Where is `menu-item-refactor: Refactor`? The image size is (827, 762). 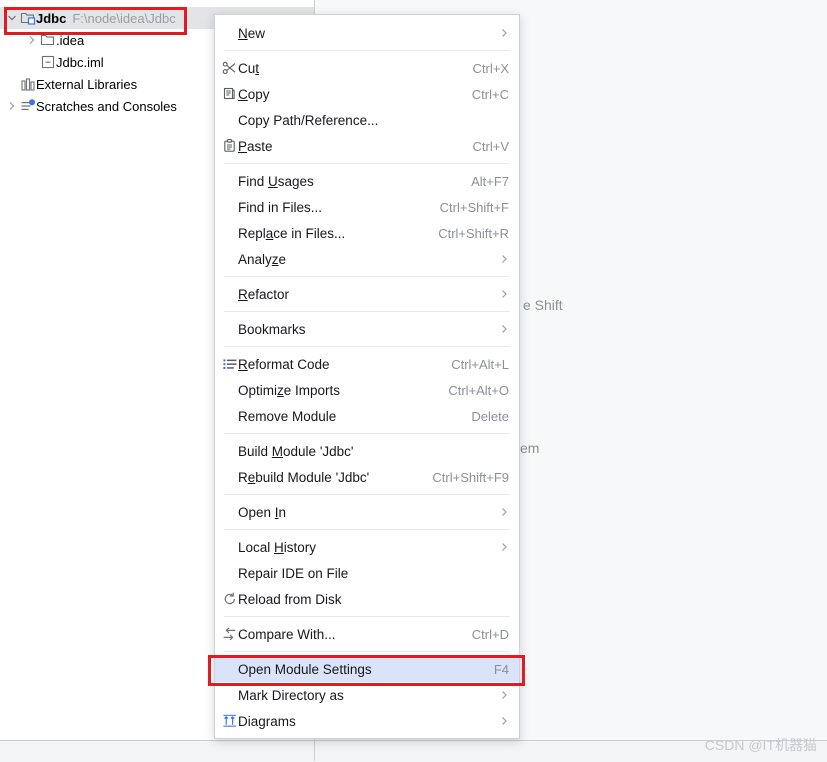 menu-item-refactor: Refactor is located at coordinates (367, 294).